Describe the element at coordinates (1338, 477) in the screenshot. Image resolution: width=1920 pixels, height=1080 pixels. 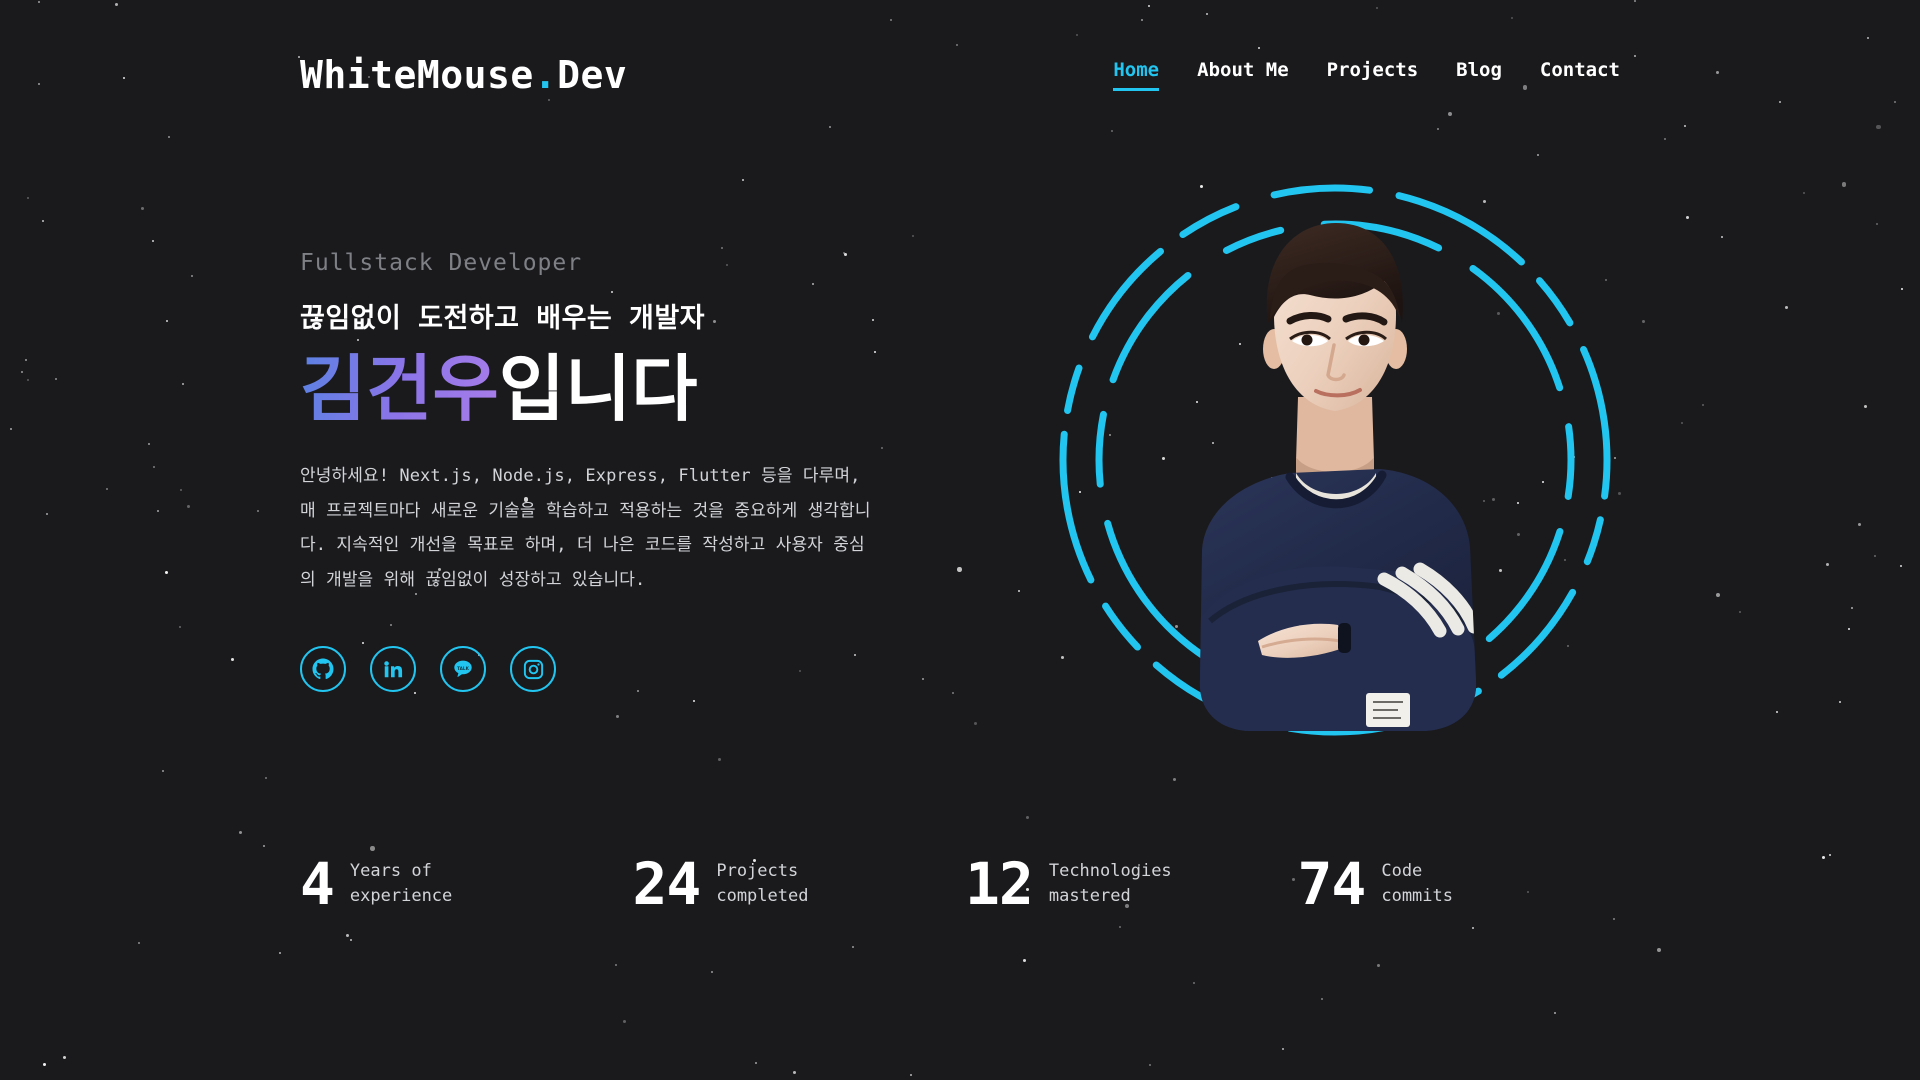
I see `profile-photo` at that location.